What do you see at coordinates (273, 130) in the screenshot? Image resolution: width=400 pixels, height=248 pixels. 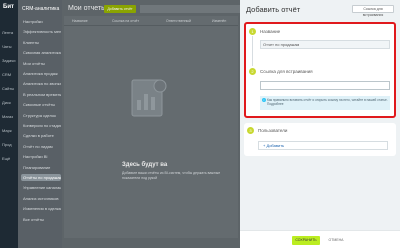 I see `users-label: Пользователи` at bounding box center [273, 130].